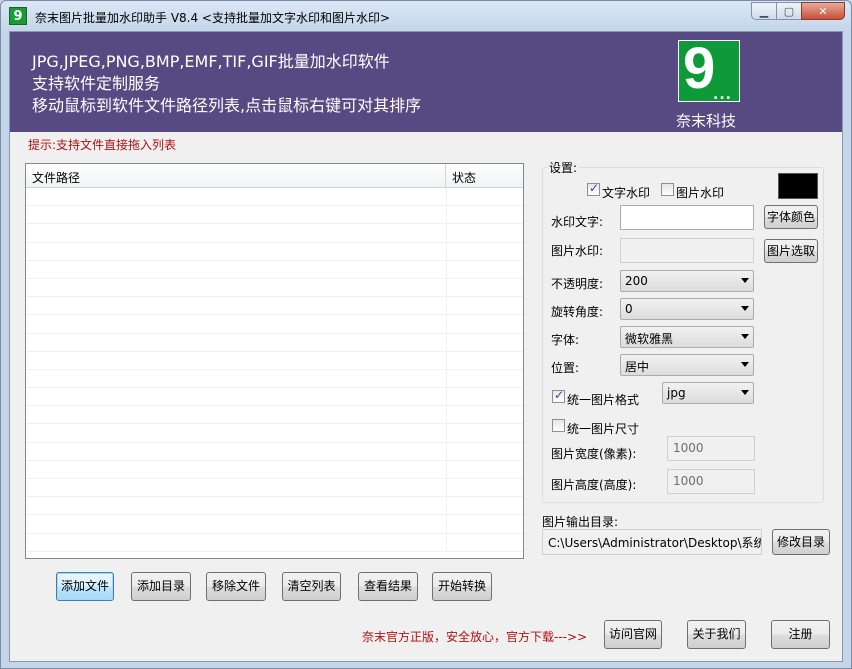 The image size is (852, 669). What do you see at coordinates (594, 454) in the screenshot?
I see `width-label: 图片宽度(像素):` at bounding box center [594, 454].